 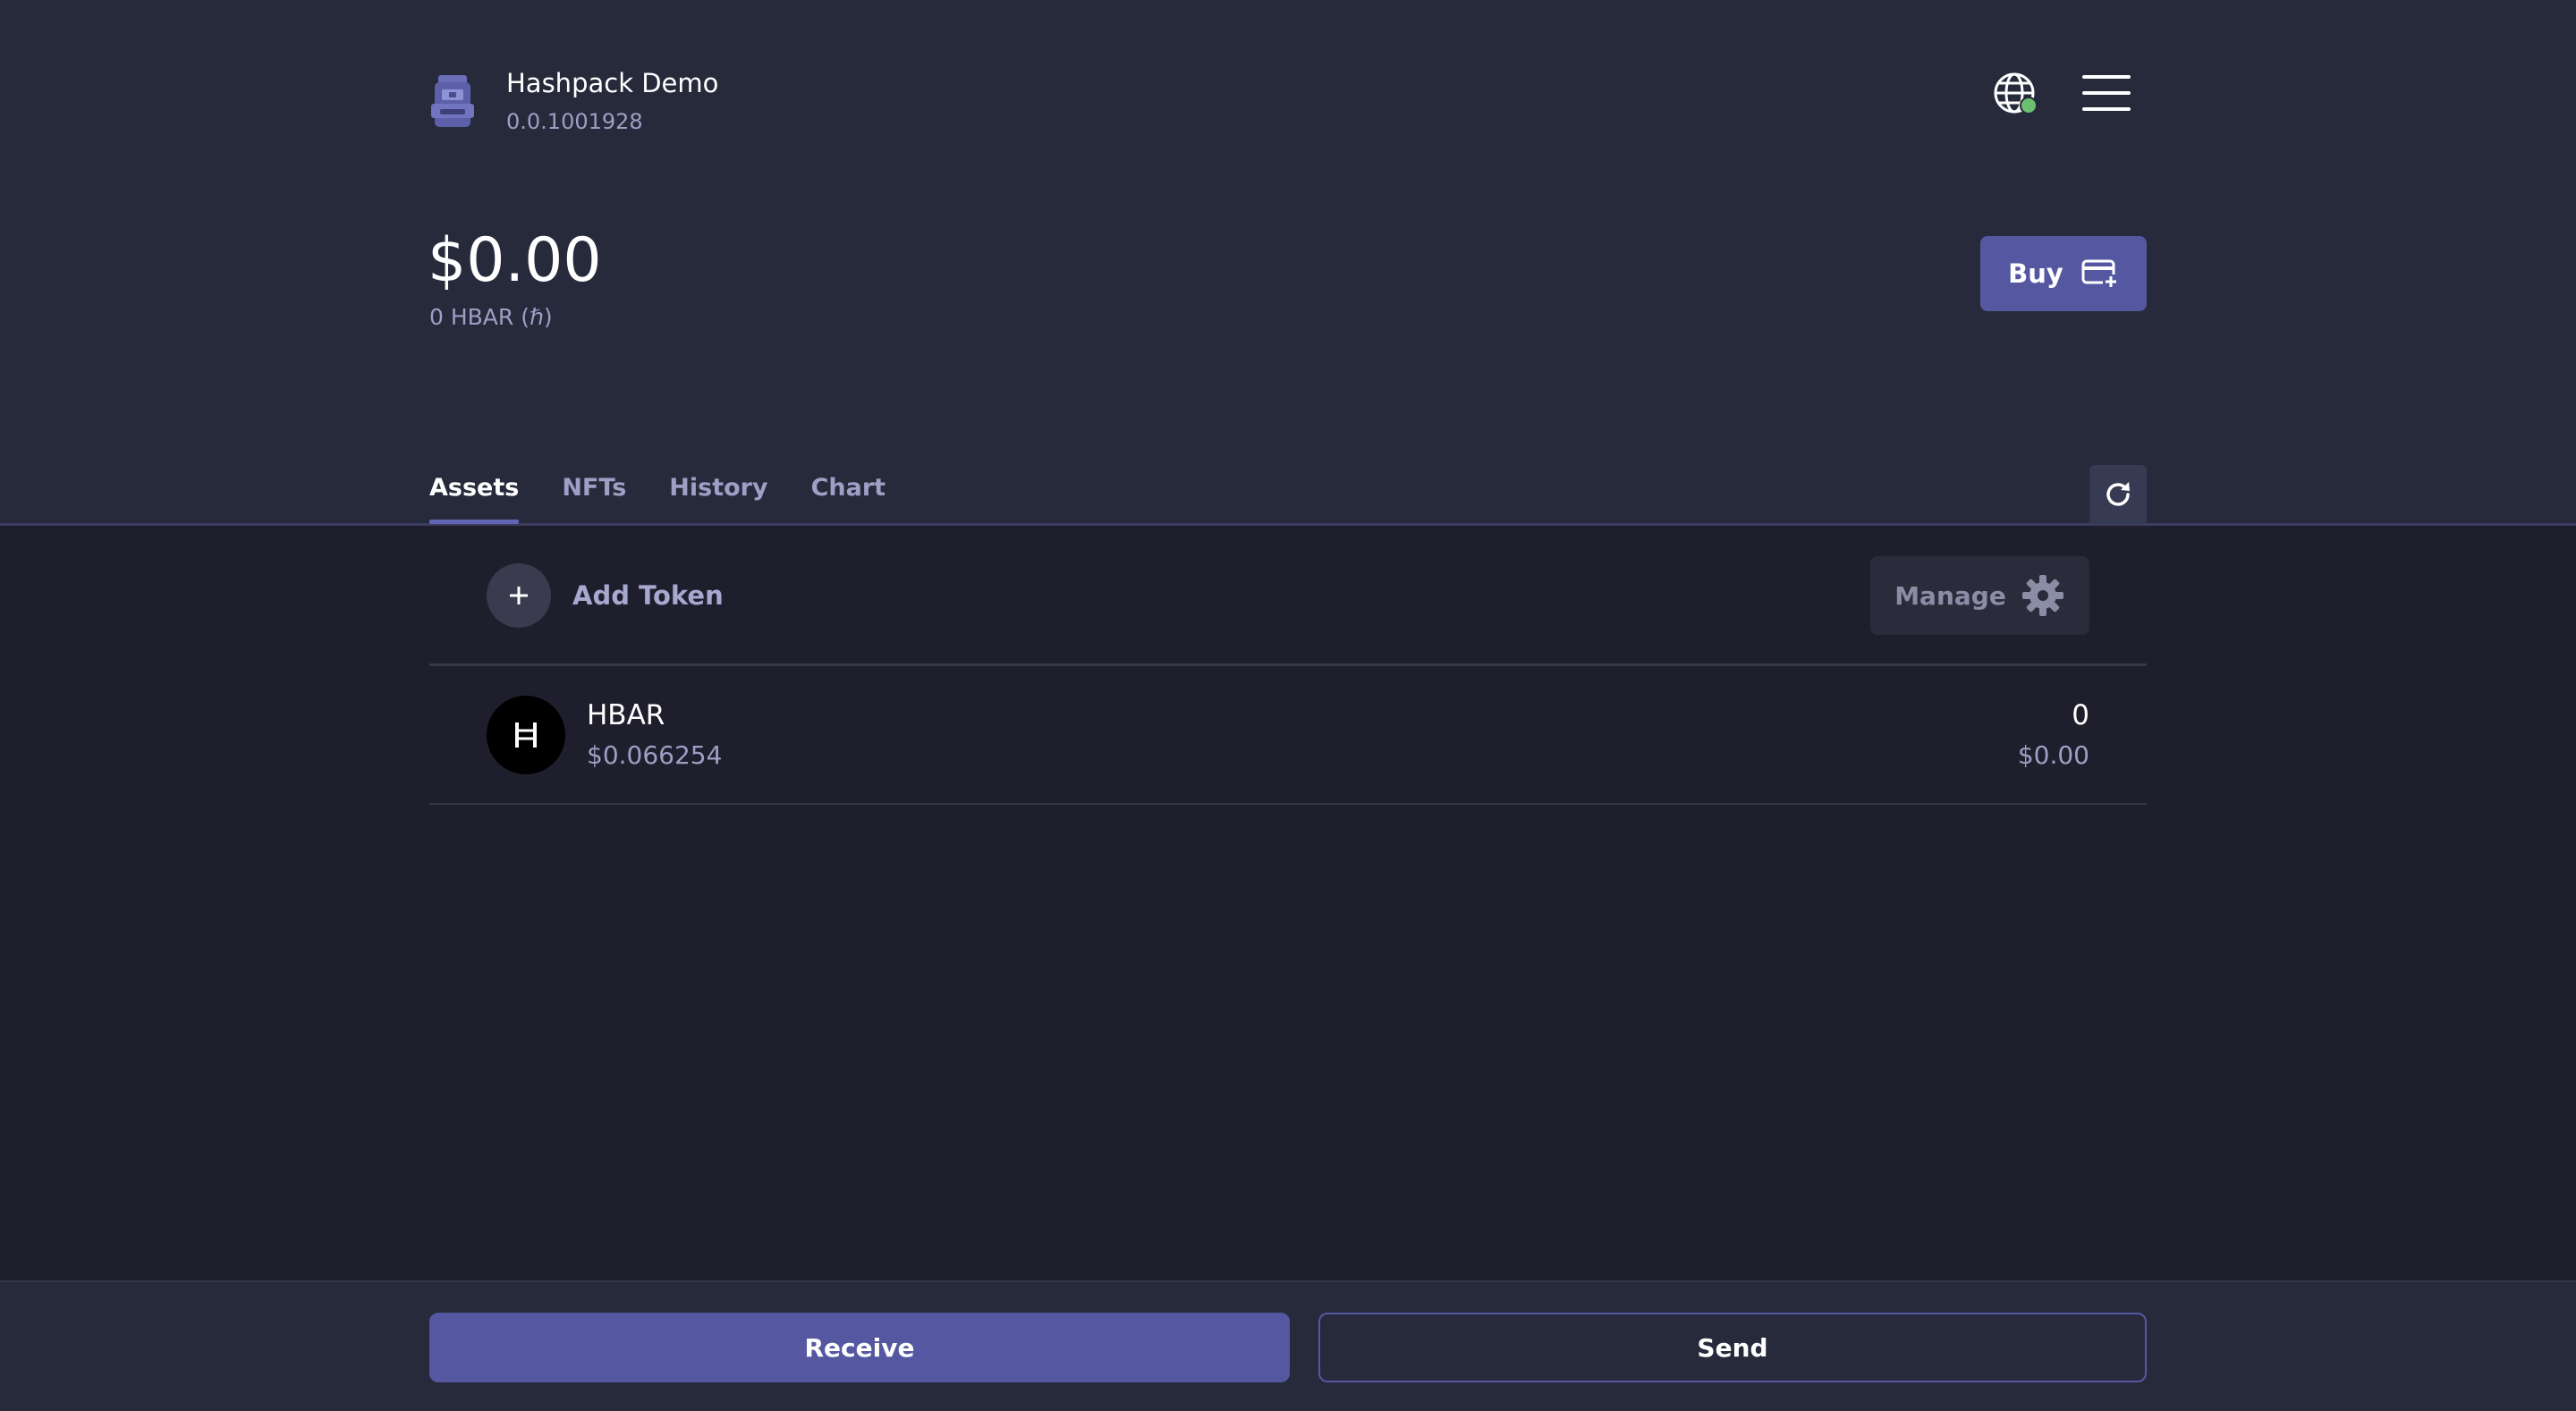 What do you see at coordinates (848, 498) in the screenshot?
I see `tab-chart: Chart` at bounding box center [848, 498].